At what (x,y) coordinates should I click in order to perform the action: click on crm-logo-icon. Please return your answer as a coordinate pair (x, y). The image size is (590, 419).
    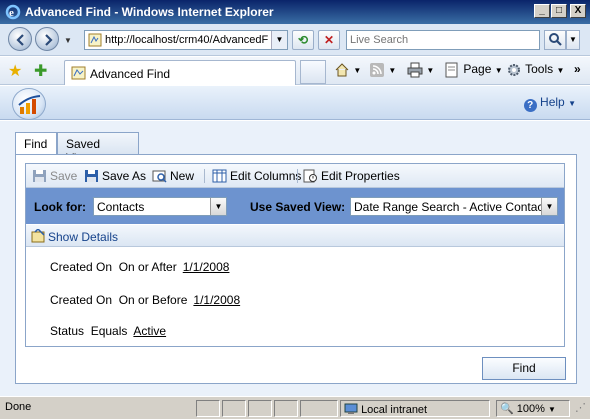
    Looking at the image, I should click on (29, 104).